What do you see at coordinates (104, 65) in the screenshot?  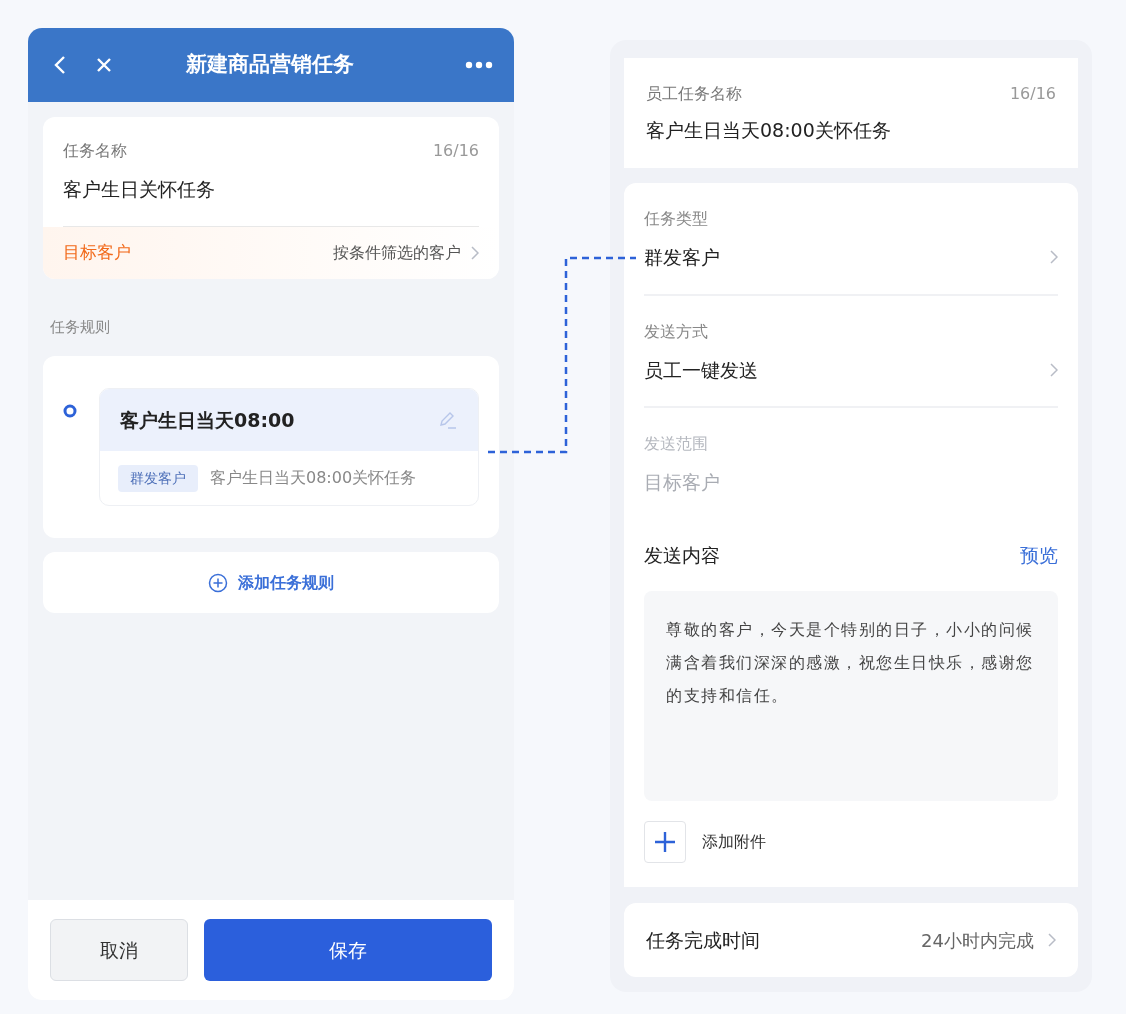 I see `close-icon` at bounding box center [104, 65].